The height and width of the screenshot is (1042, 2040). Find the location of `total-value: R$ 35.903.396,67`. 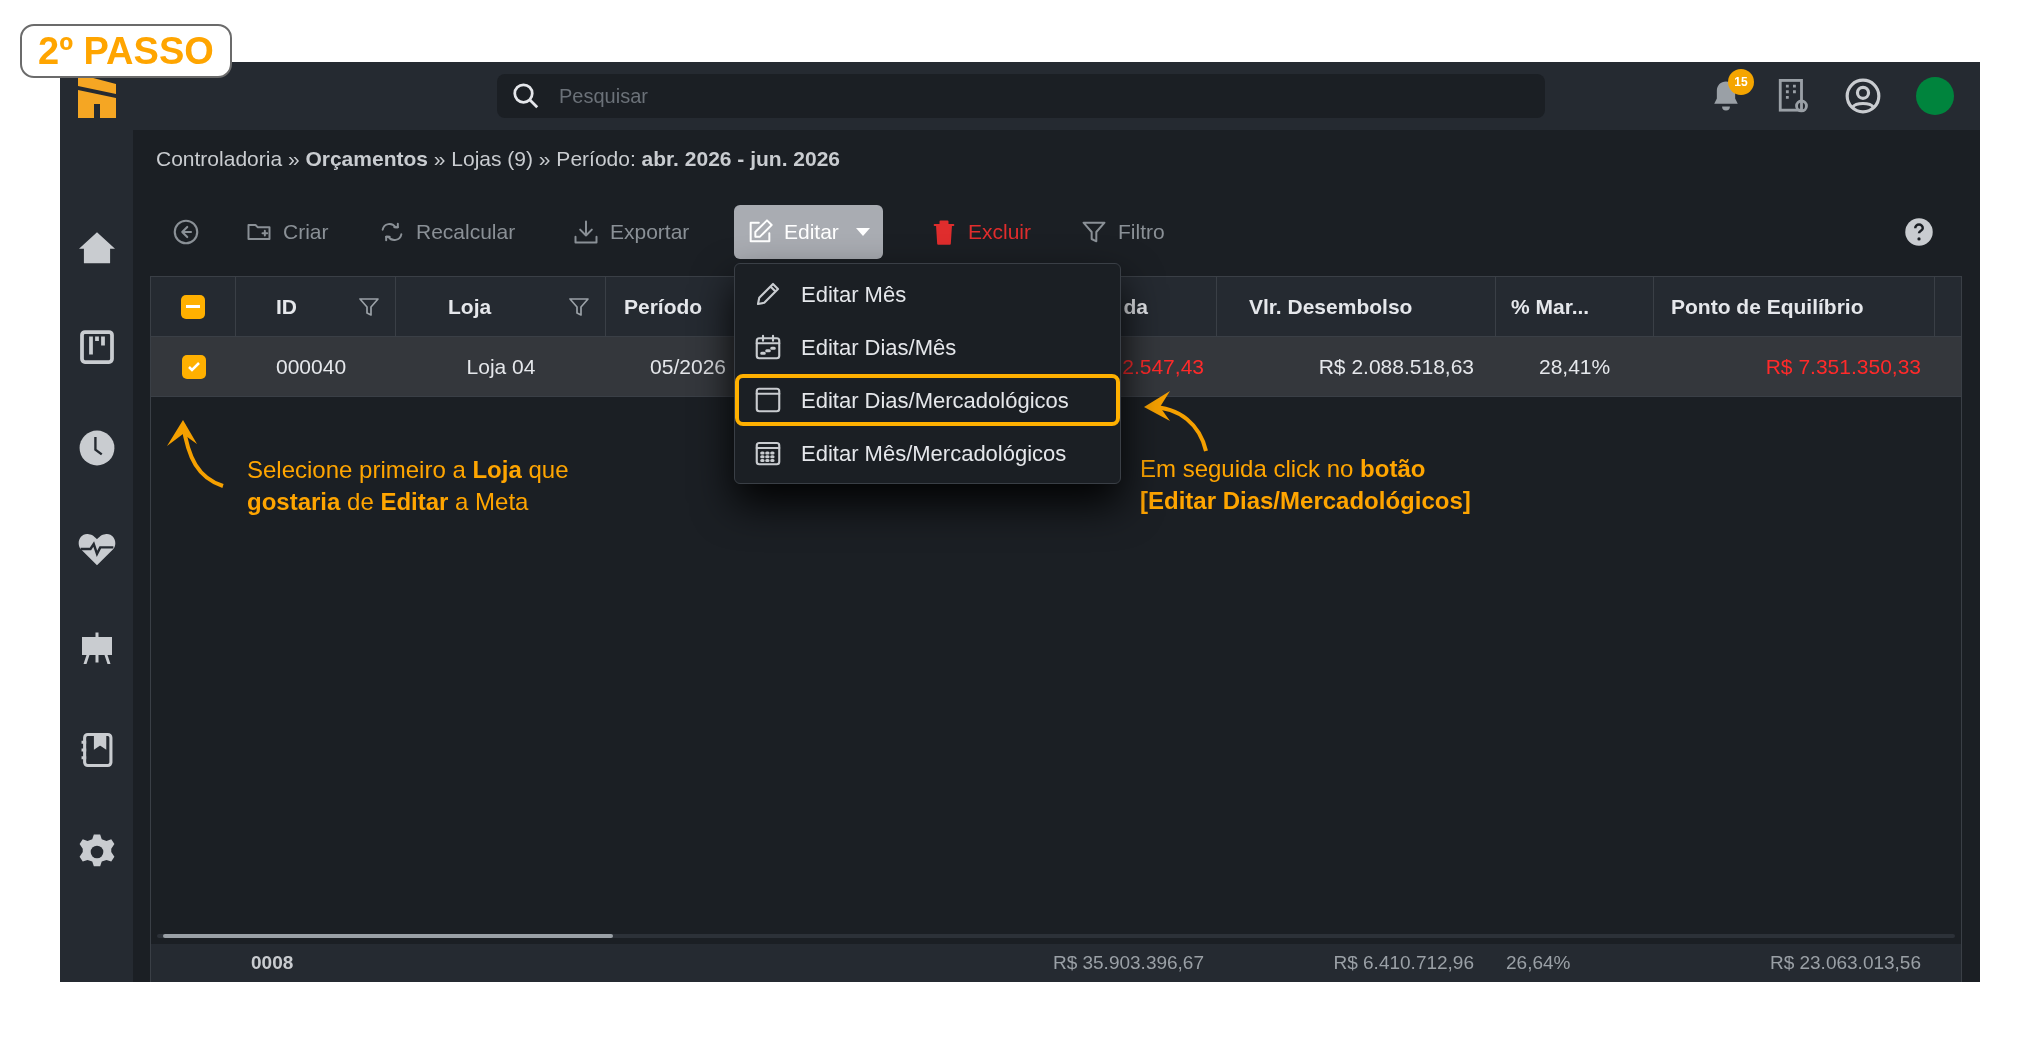

total-value: R$ 35.903.396,67 is located at coordinates (1128, 962).